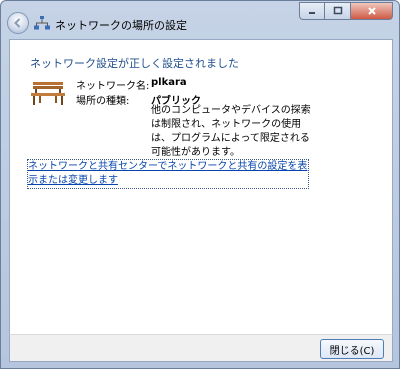 The image size is (400, 369). I want to click on window-title: ネットワークの場所の設定, so click(121, 25).